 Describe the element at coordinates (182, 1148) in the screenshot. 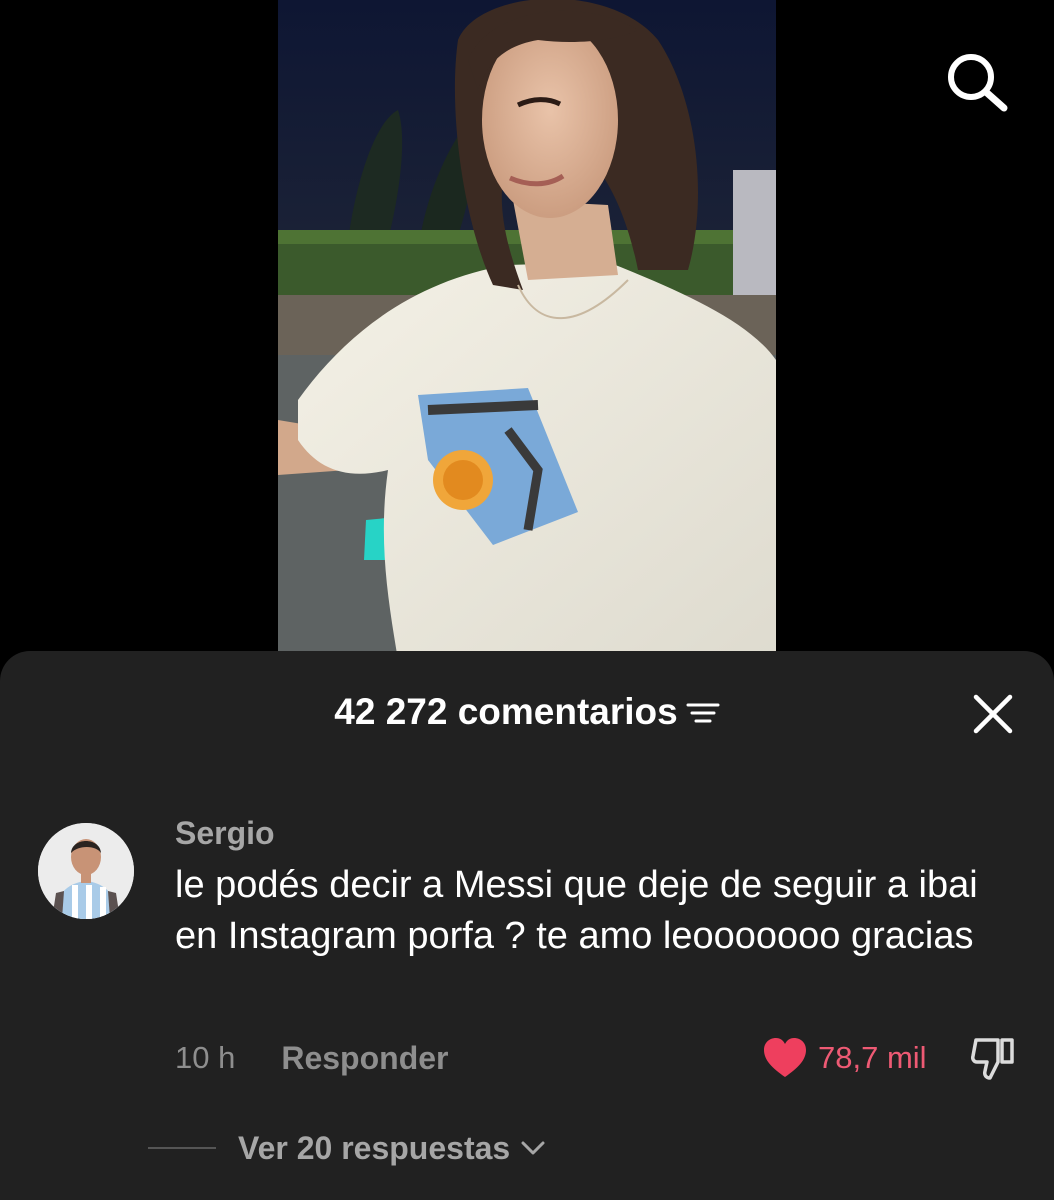

I see `replies-divider` at that location.